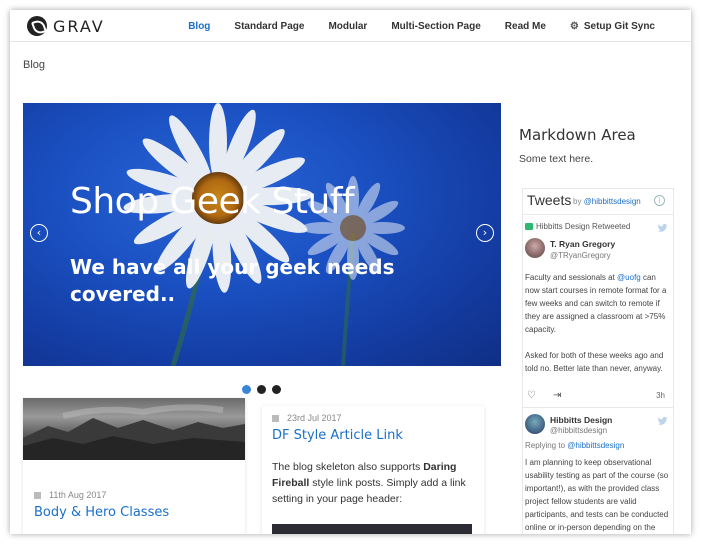  Describe the element at coordinates (581, 420) in the screenshot. I see `tweet-author-name: Hibbitts Design` at that location.